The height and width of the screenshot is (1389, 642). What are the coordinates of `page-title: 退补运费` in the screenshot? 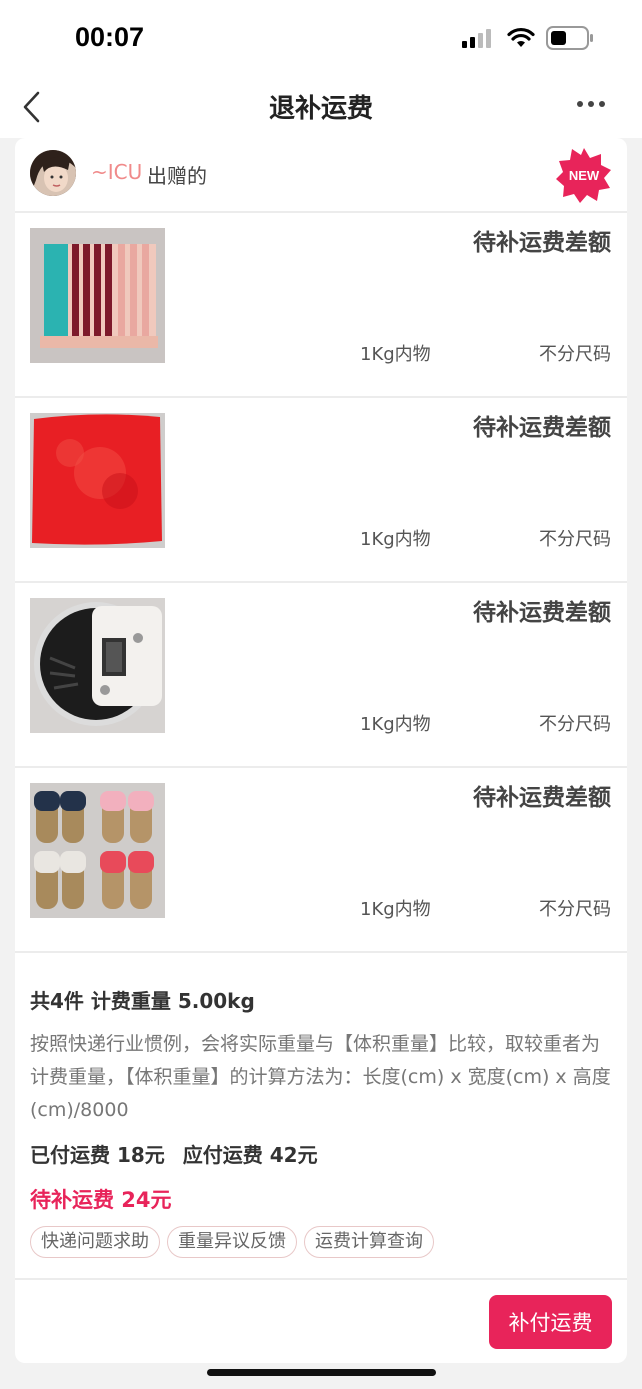 It's located at (320, 109).